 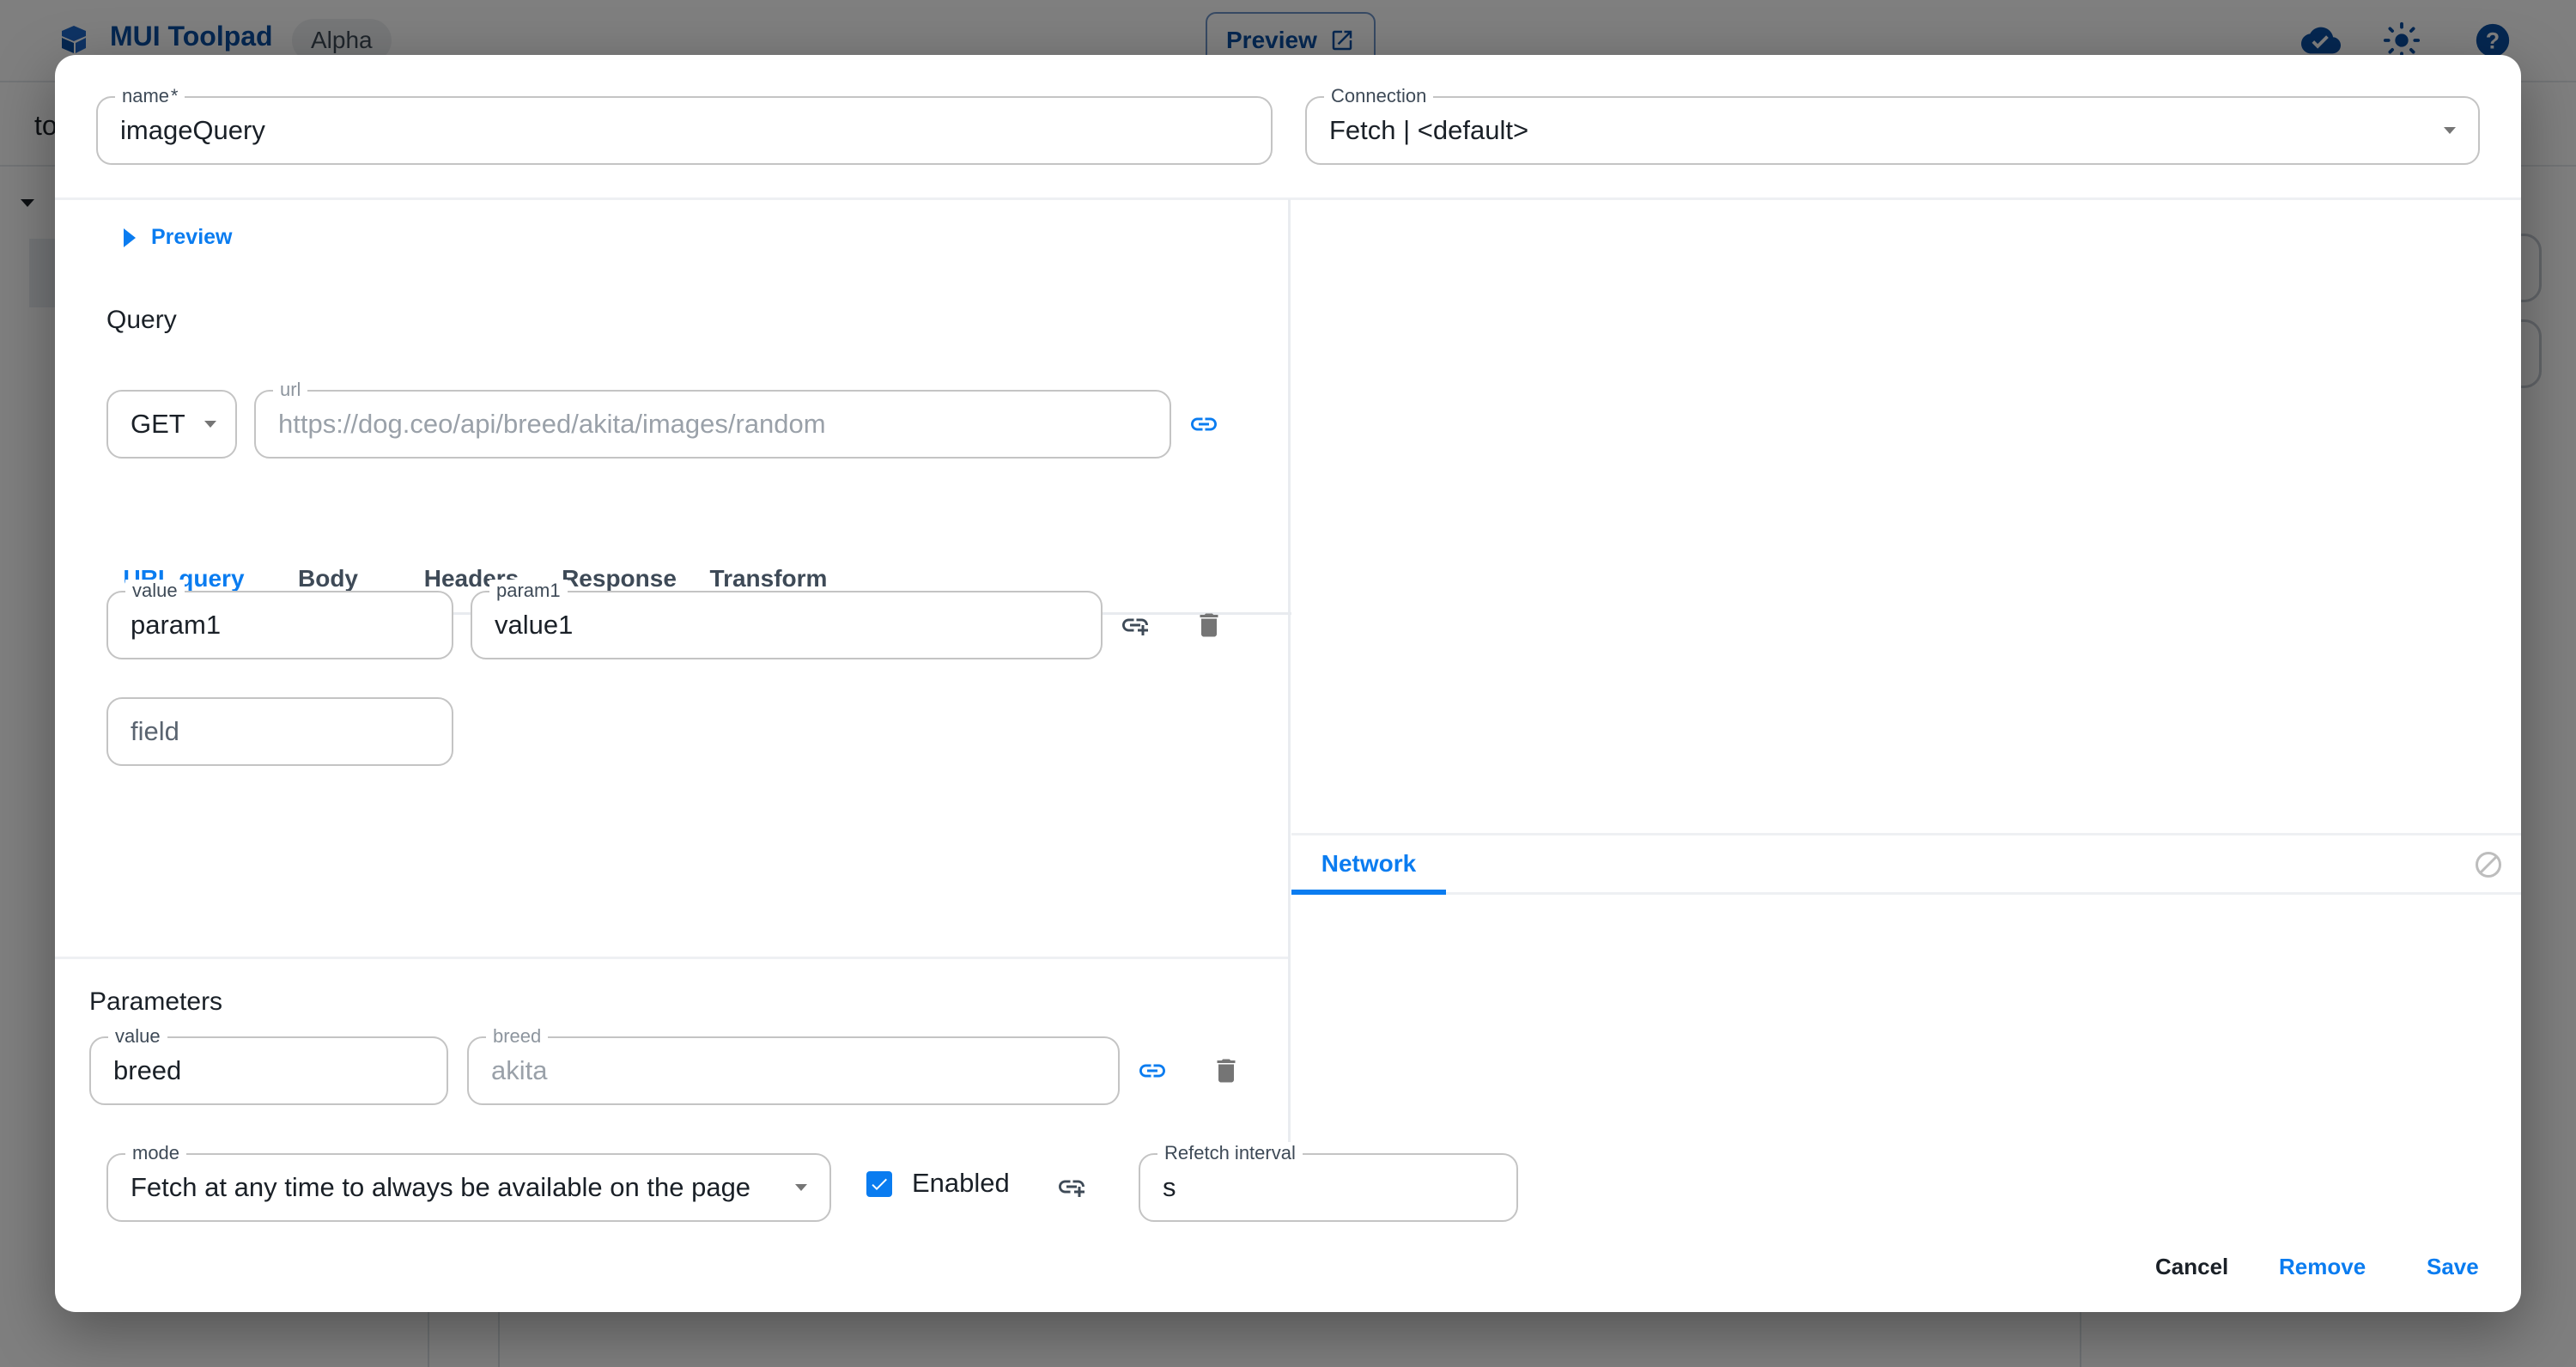 I want to click on refetch-interval-input: Refetch interval s, so click(x=1328, y=1182).